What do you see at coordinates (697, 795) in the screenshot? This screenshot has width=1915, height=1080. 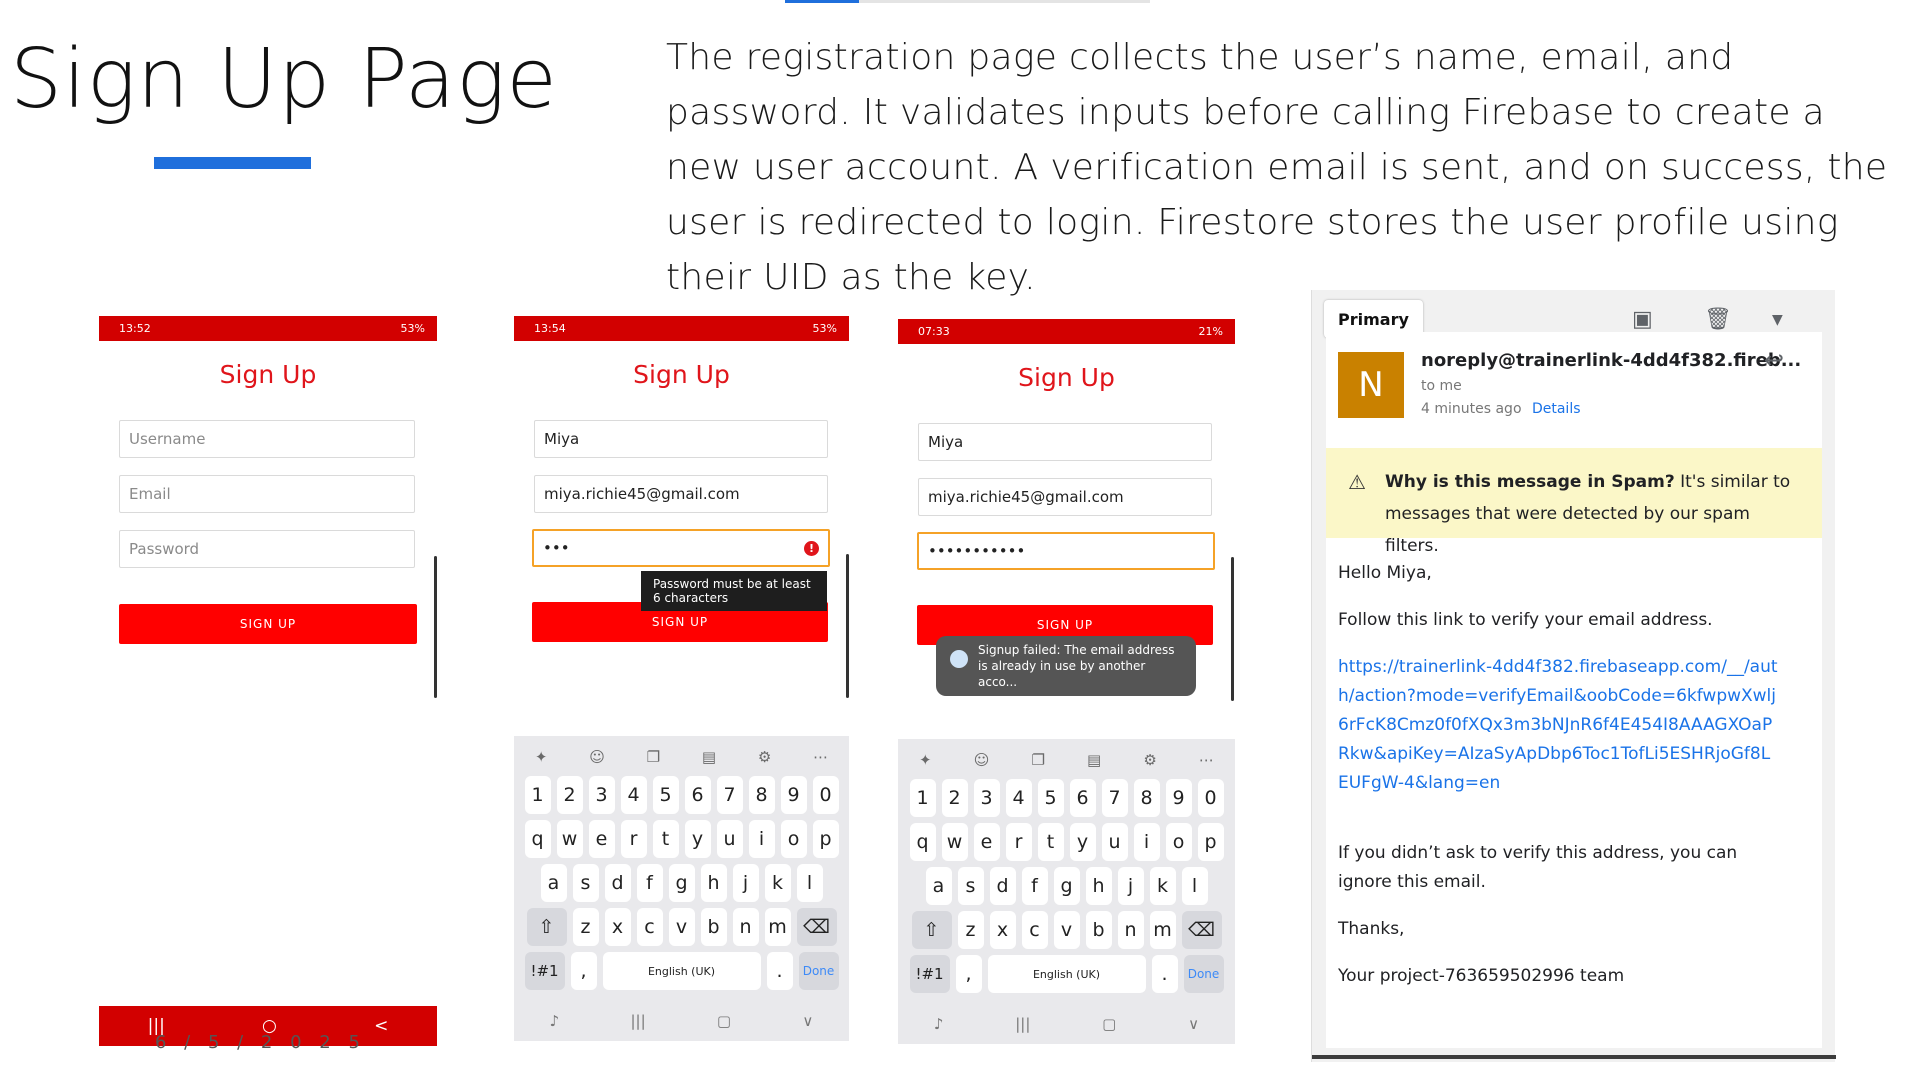 I see `key-6: 6` at bounding box center [697, 795].